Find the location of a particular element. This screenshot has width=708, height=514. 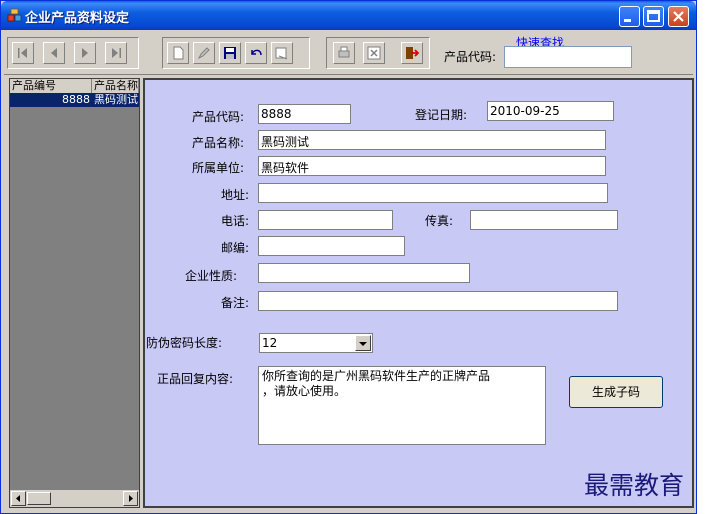

row-name: 黑码测试 is located at coordinates (116, 99).